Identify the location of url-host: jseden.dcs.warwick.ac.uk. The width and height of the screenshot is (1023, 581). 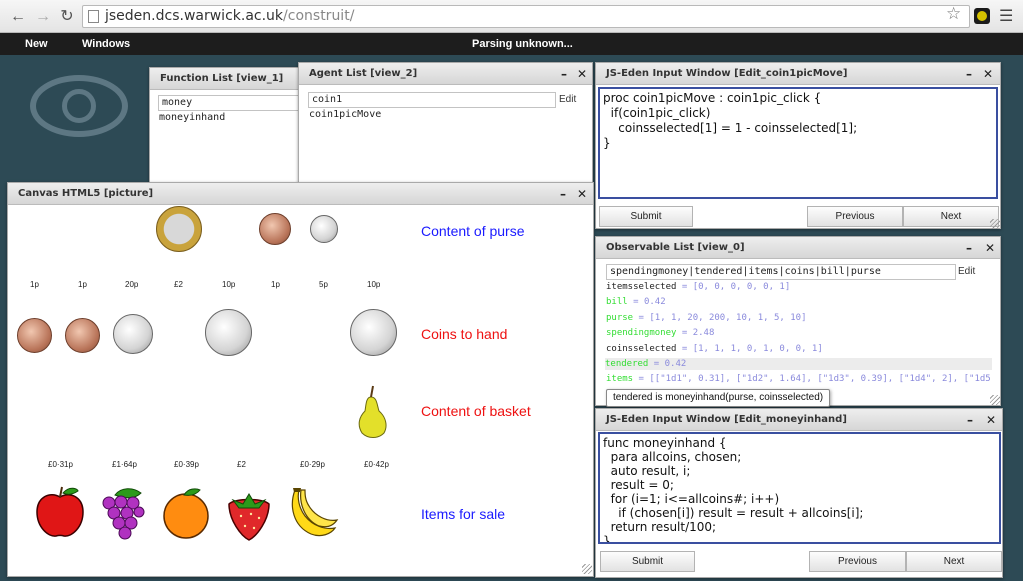
(194, 16).